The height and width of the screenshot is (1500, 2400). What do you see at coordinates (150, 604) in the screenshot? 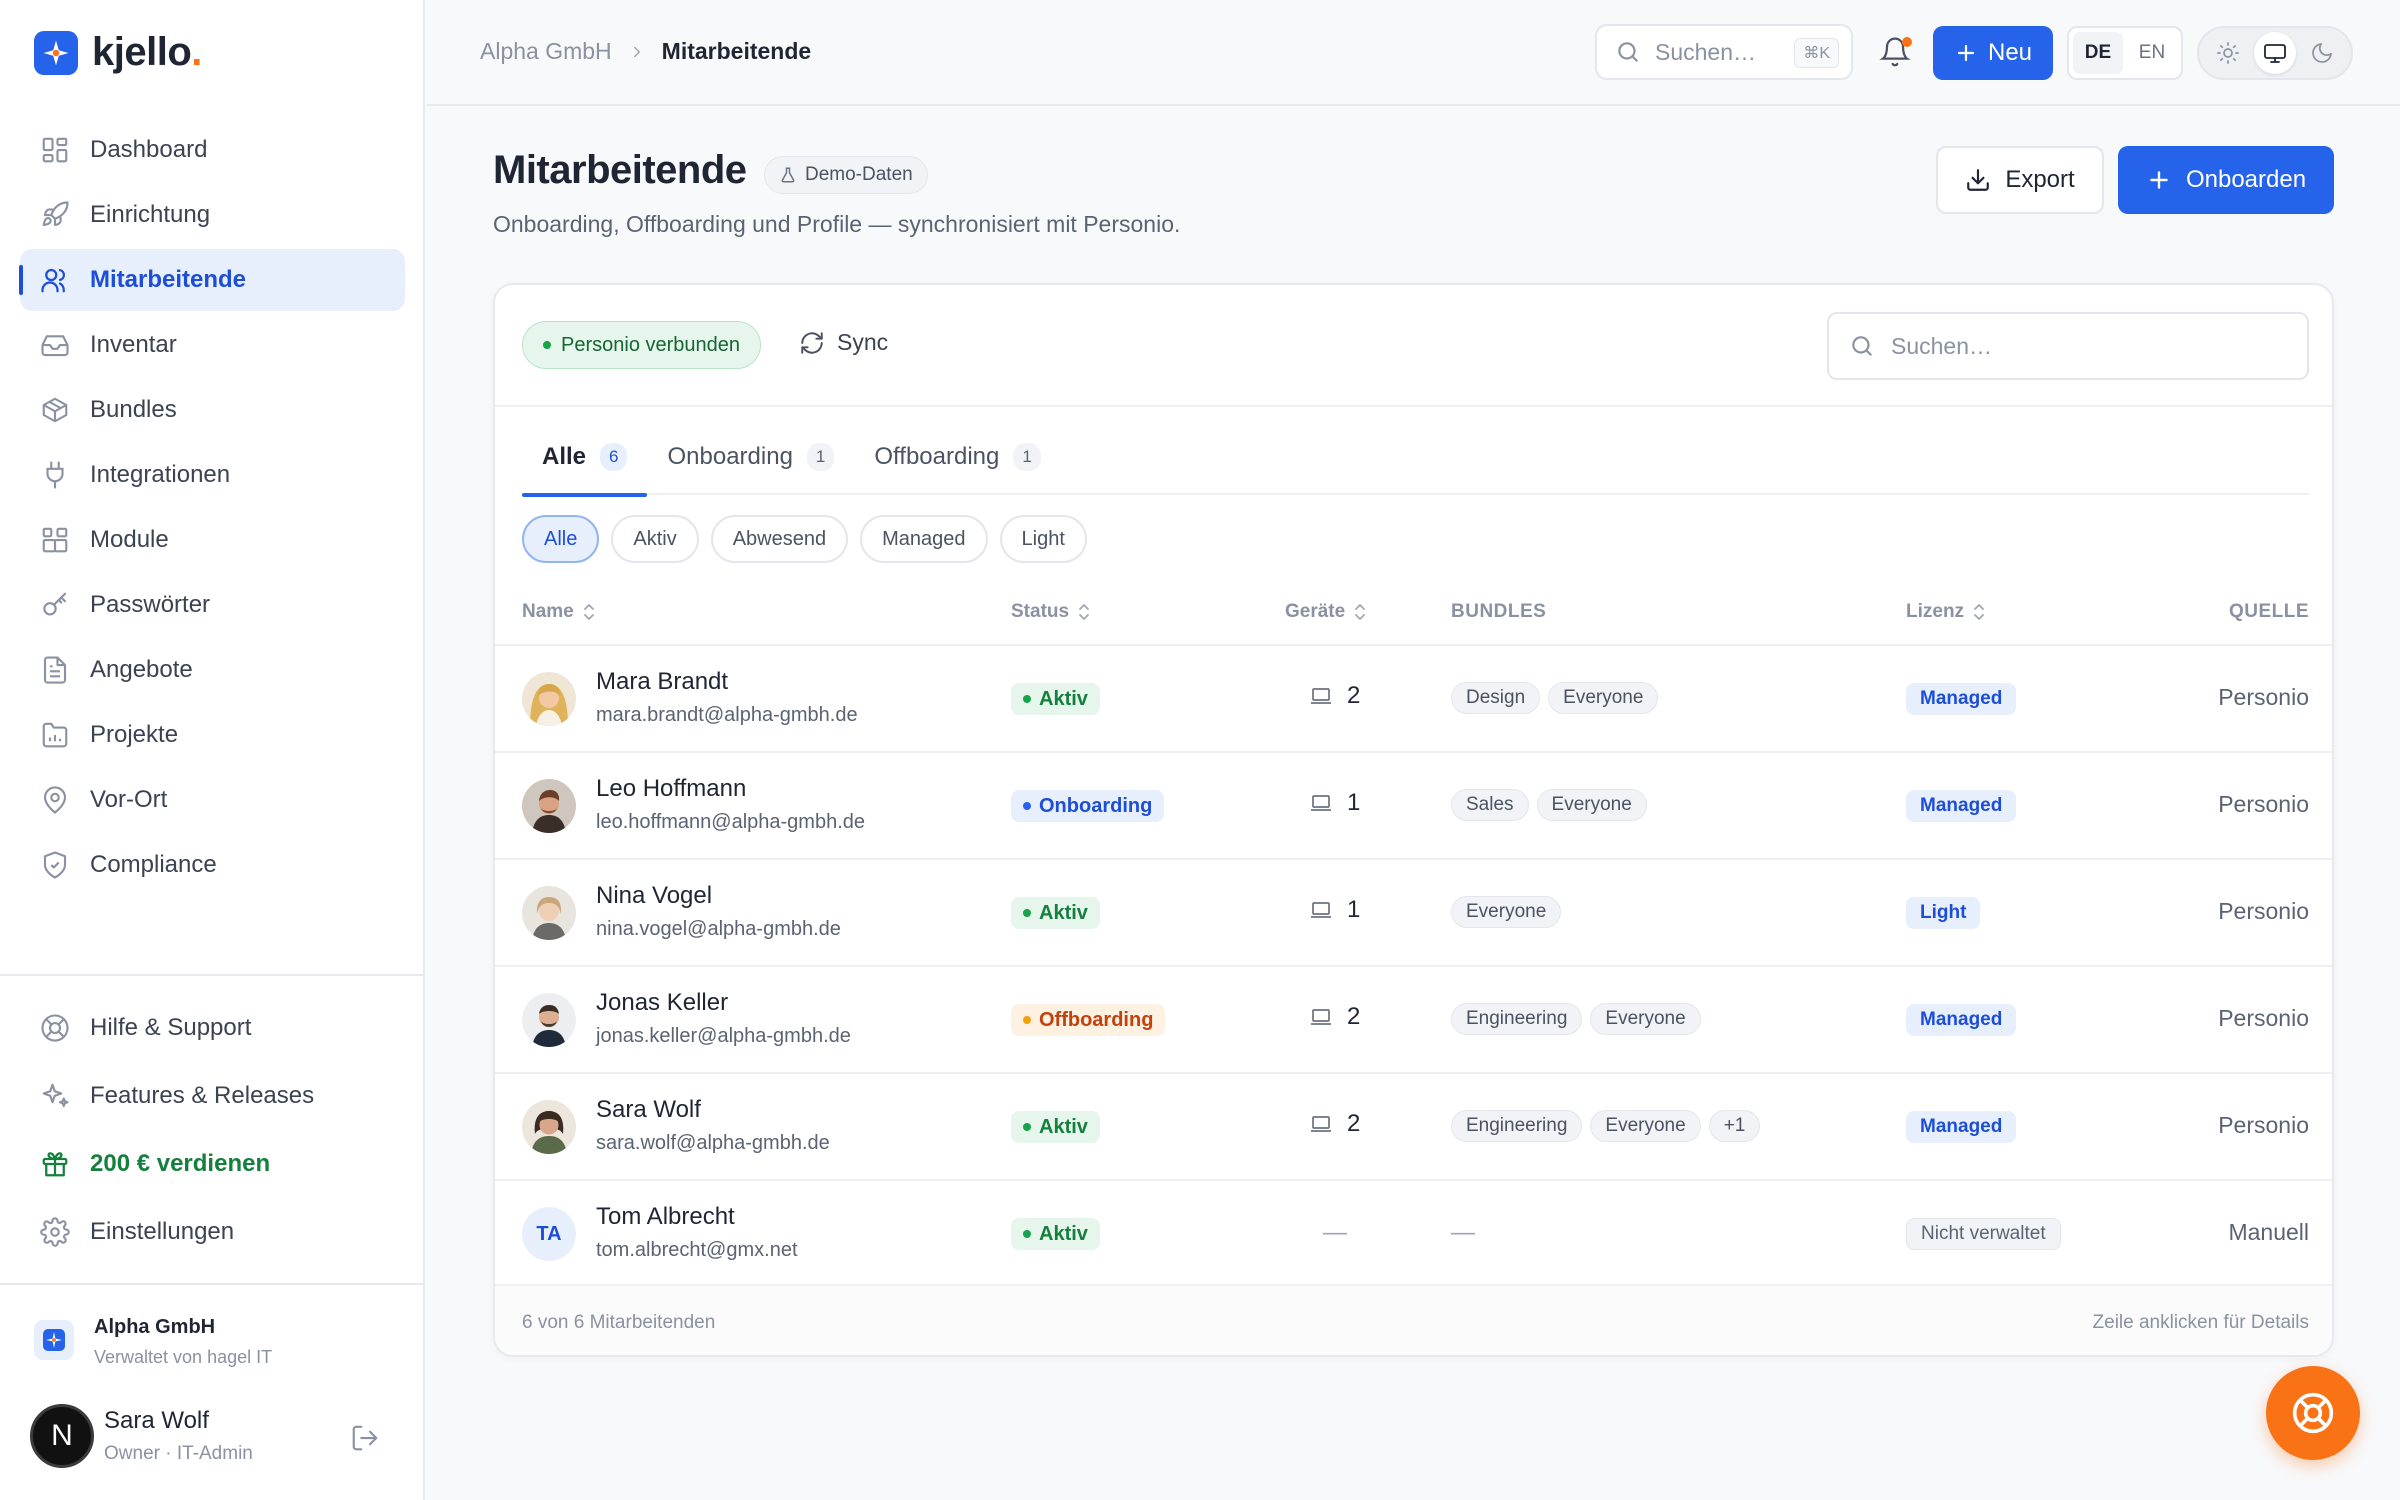
I see `sidebar-item-label: Passwörter` at bounding box center [150, 604].